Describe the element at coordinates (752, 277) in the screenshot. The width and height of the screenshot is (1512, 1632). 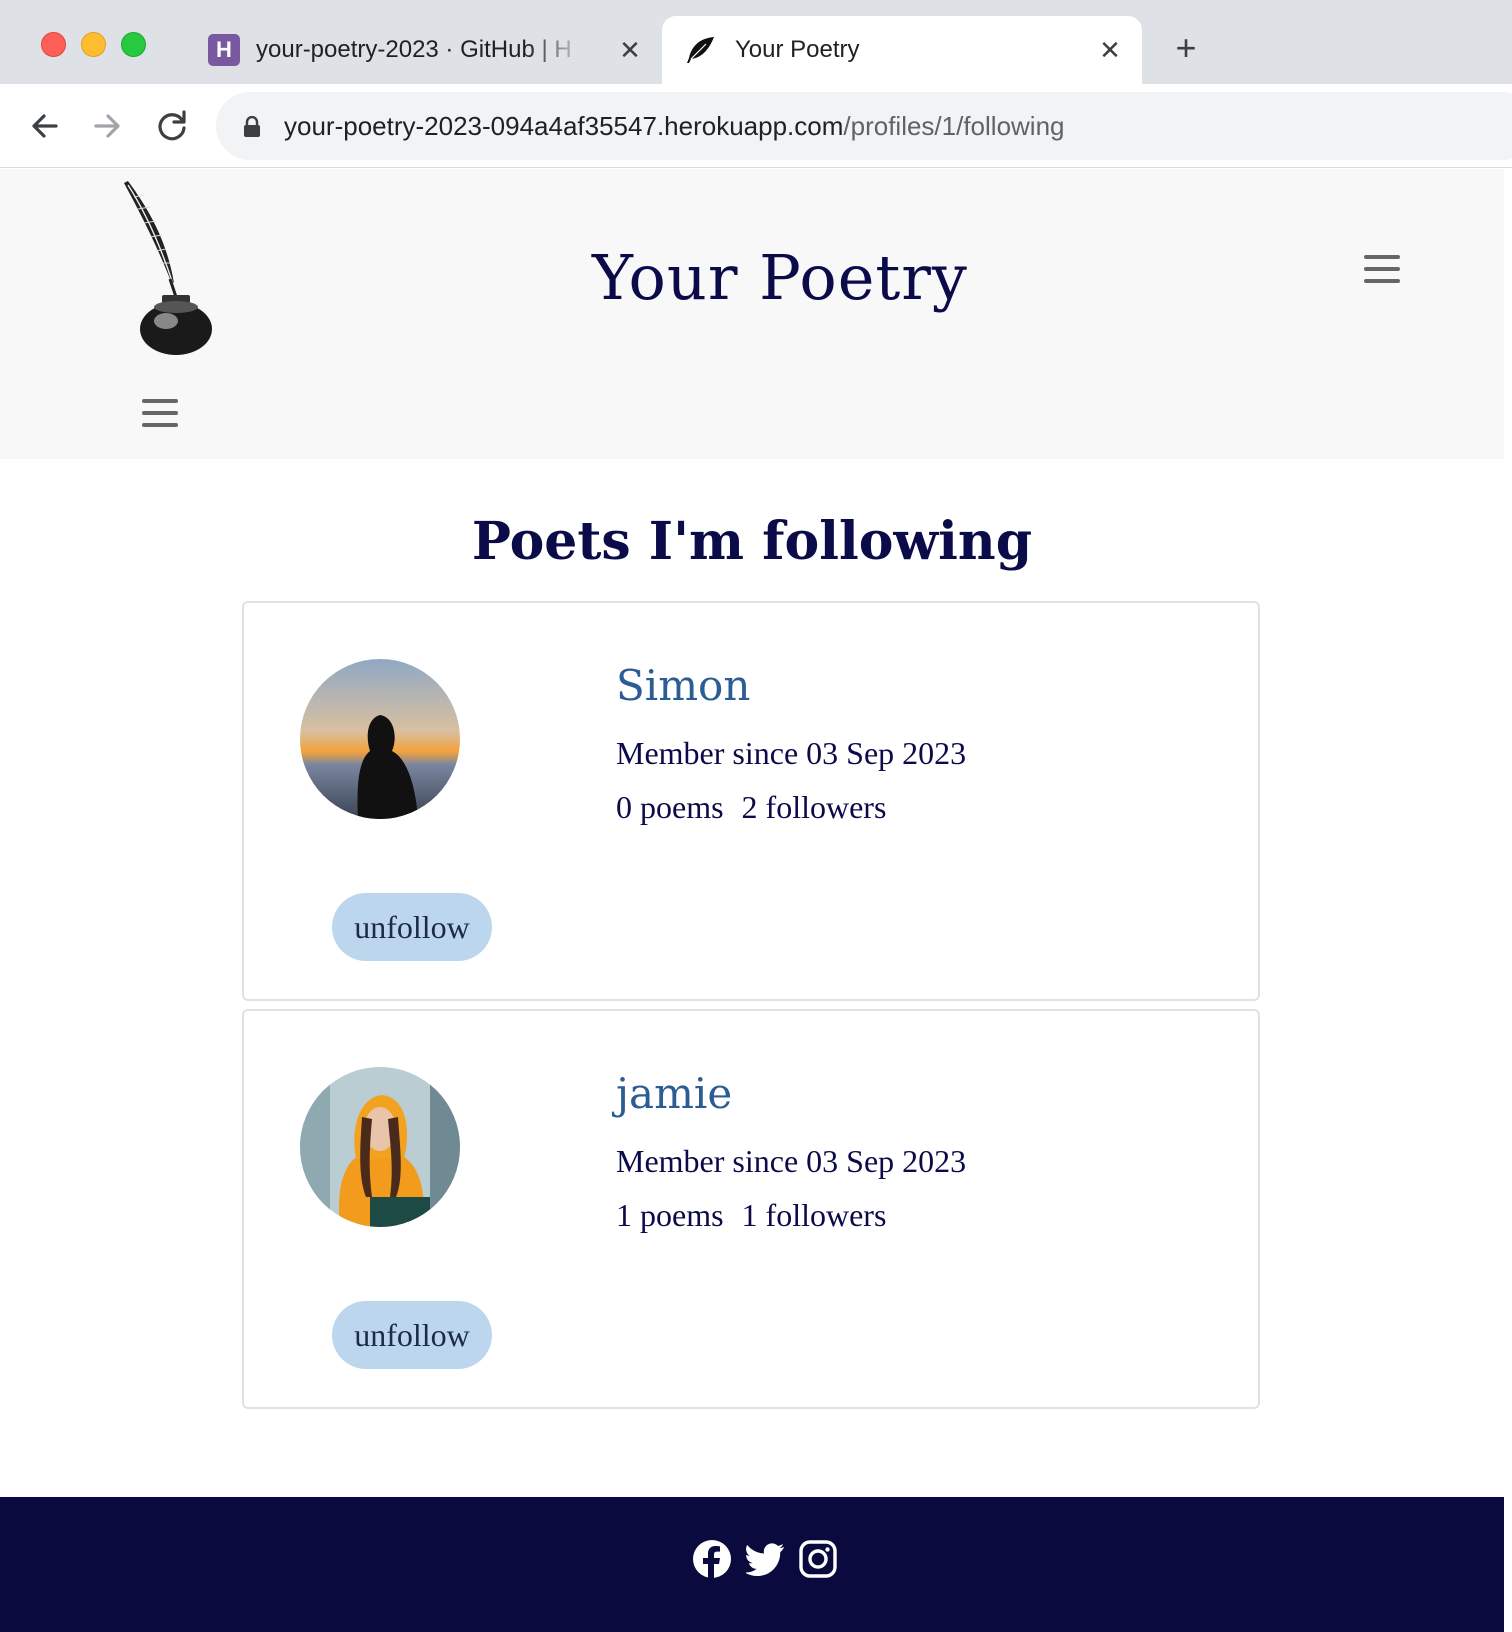
I see `site-title: Your Poetry` at that location.